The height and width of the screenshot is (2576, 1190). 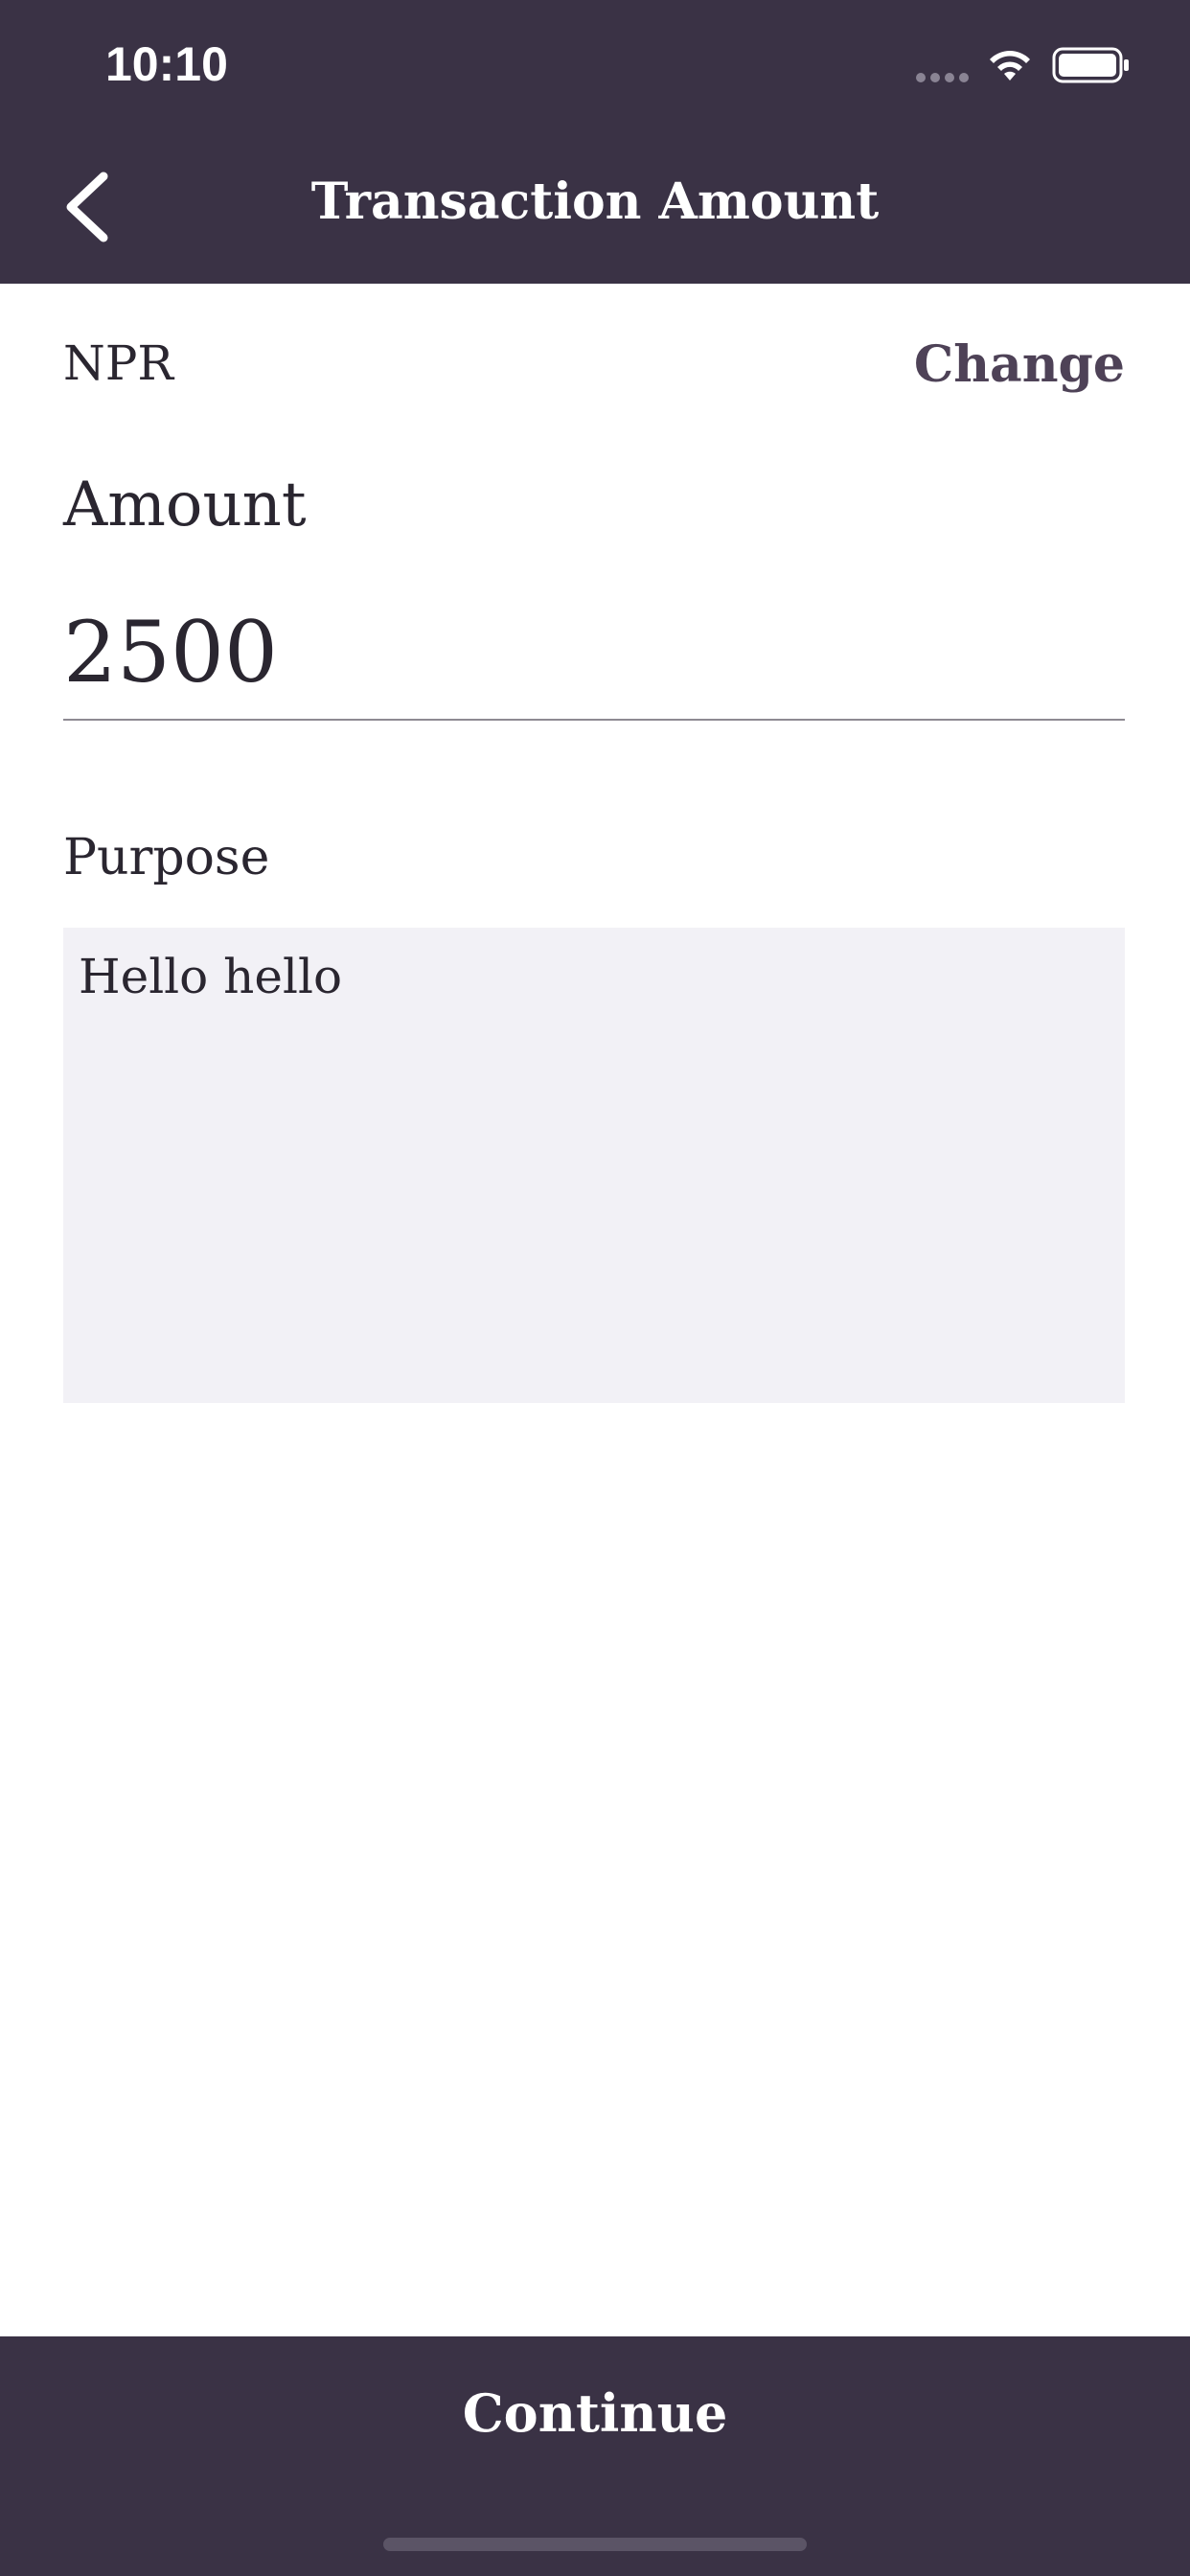 What do you see at coordinates (119, 363) in the screenshot?
I see `currency-code: NPR` at bounding box center [119, 363].